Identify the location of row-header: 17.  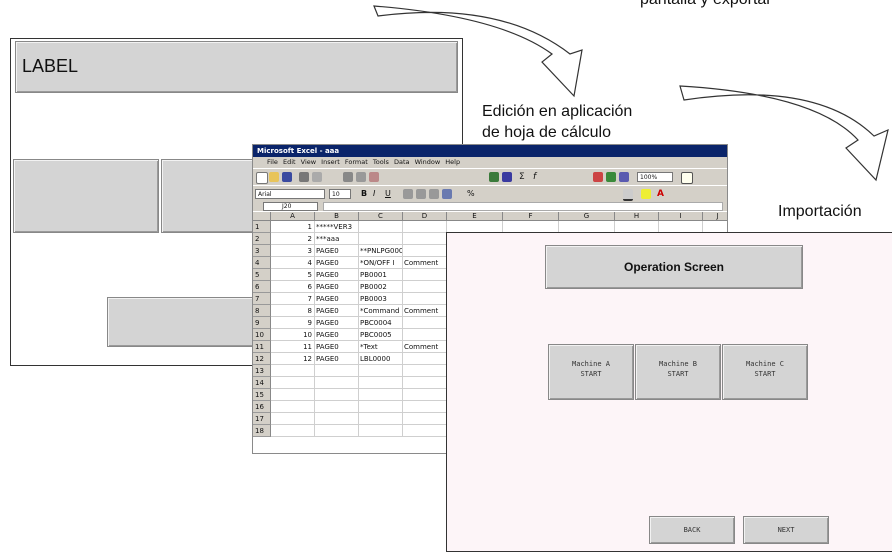
(262, 419).